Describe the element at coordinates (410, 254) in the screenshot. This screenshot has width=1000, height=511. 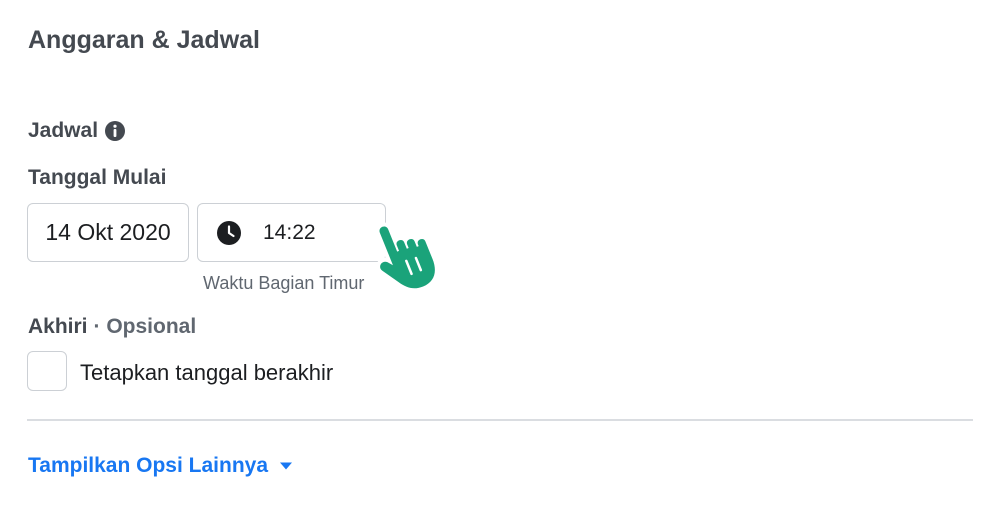
I see `pointer-hand-icon` at that location.